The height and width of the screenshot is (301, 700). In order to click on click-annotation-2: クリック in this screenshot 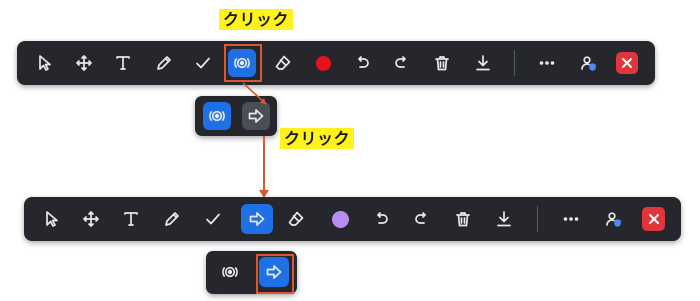, I will do `click(317, 138)`.